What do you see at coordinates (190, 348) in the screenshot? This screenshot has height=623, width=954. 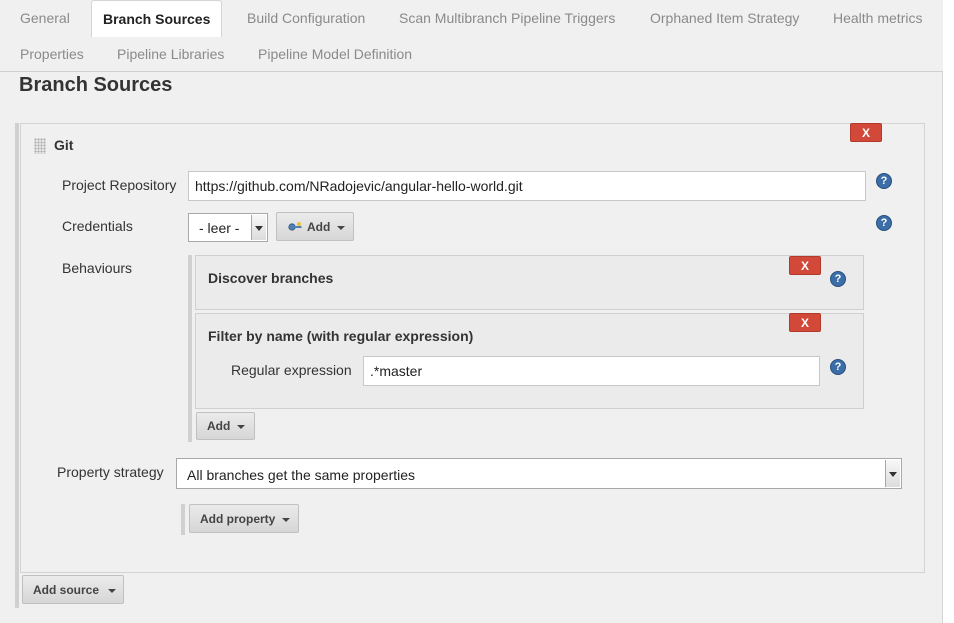 I see `behaviours-left-bar` at bounding box center [190, 348].